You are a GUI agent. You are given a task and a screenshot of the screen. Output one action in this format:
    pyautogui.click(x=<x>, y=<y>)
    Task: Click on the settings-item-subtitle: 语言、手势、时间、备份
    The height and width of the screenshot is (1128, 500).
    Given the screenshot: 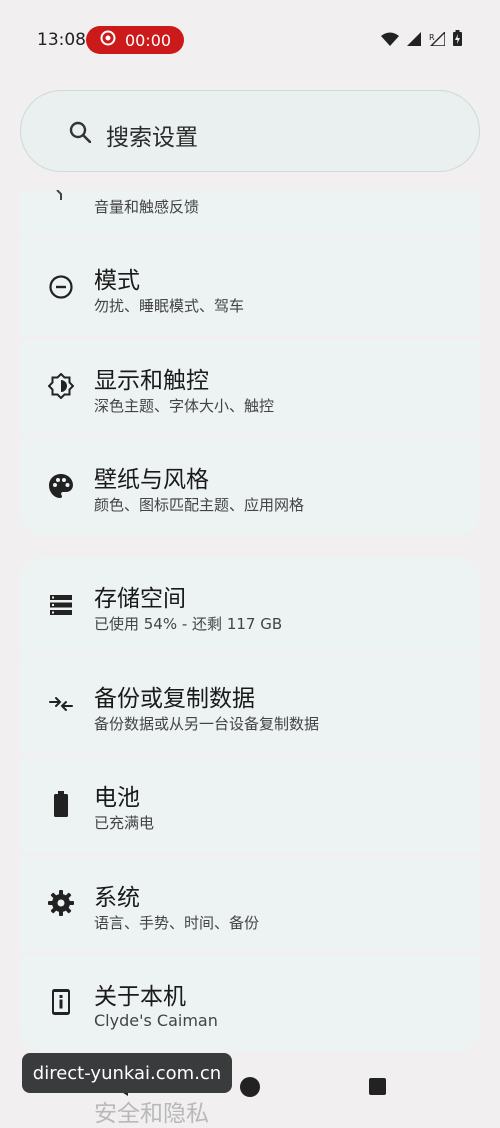 What is the action you would take?
    pyautogui.click(x=177, y=923)
    